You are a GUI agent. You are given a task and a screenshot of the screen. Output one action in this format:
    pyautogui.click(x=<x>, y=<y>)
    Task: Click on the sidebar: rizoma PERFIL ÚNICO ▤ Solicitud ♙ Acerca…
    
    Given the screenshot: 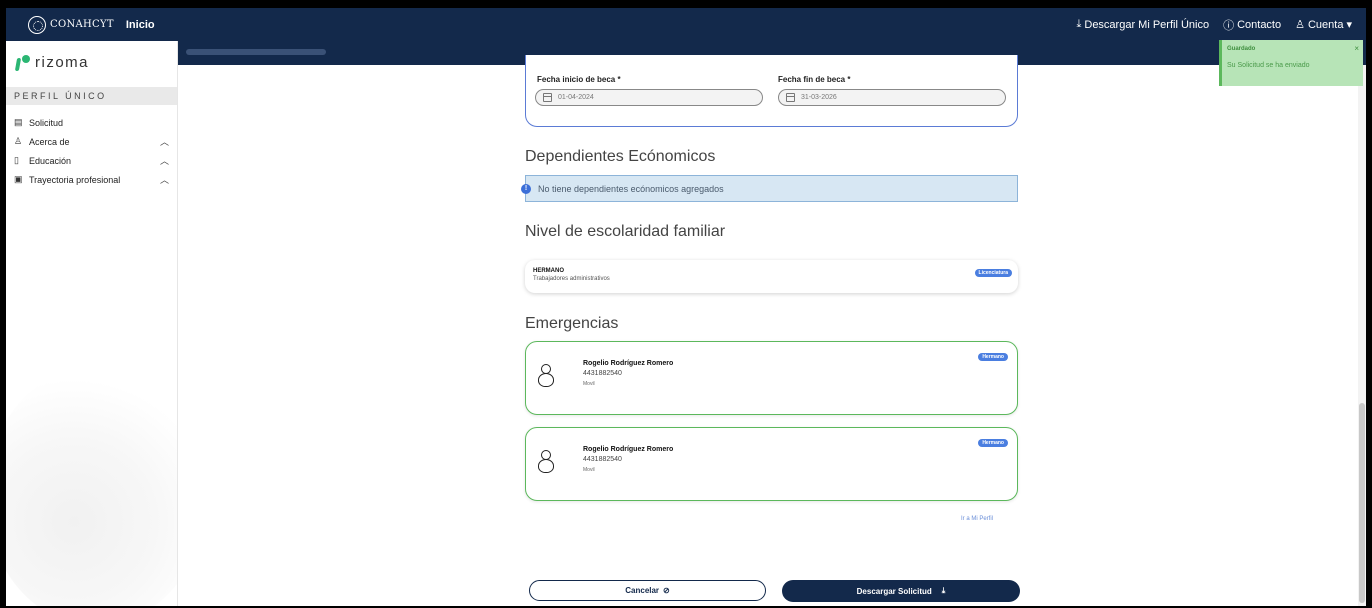 What is the action you would take?
    pyautogui.click(x=92, y=323)
    